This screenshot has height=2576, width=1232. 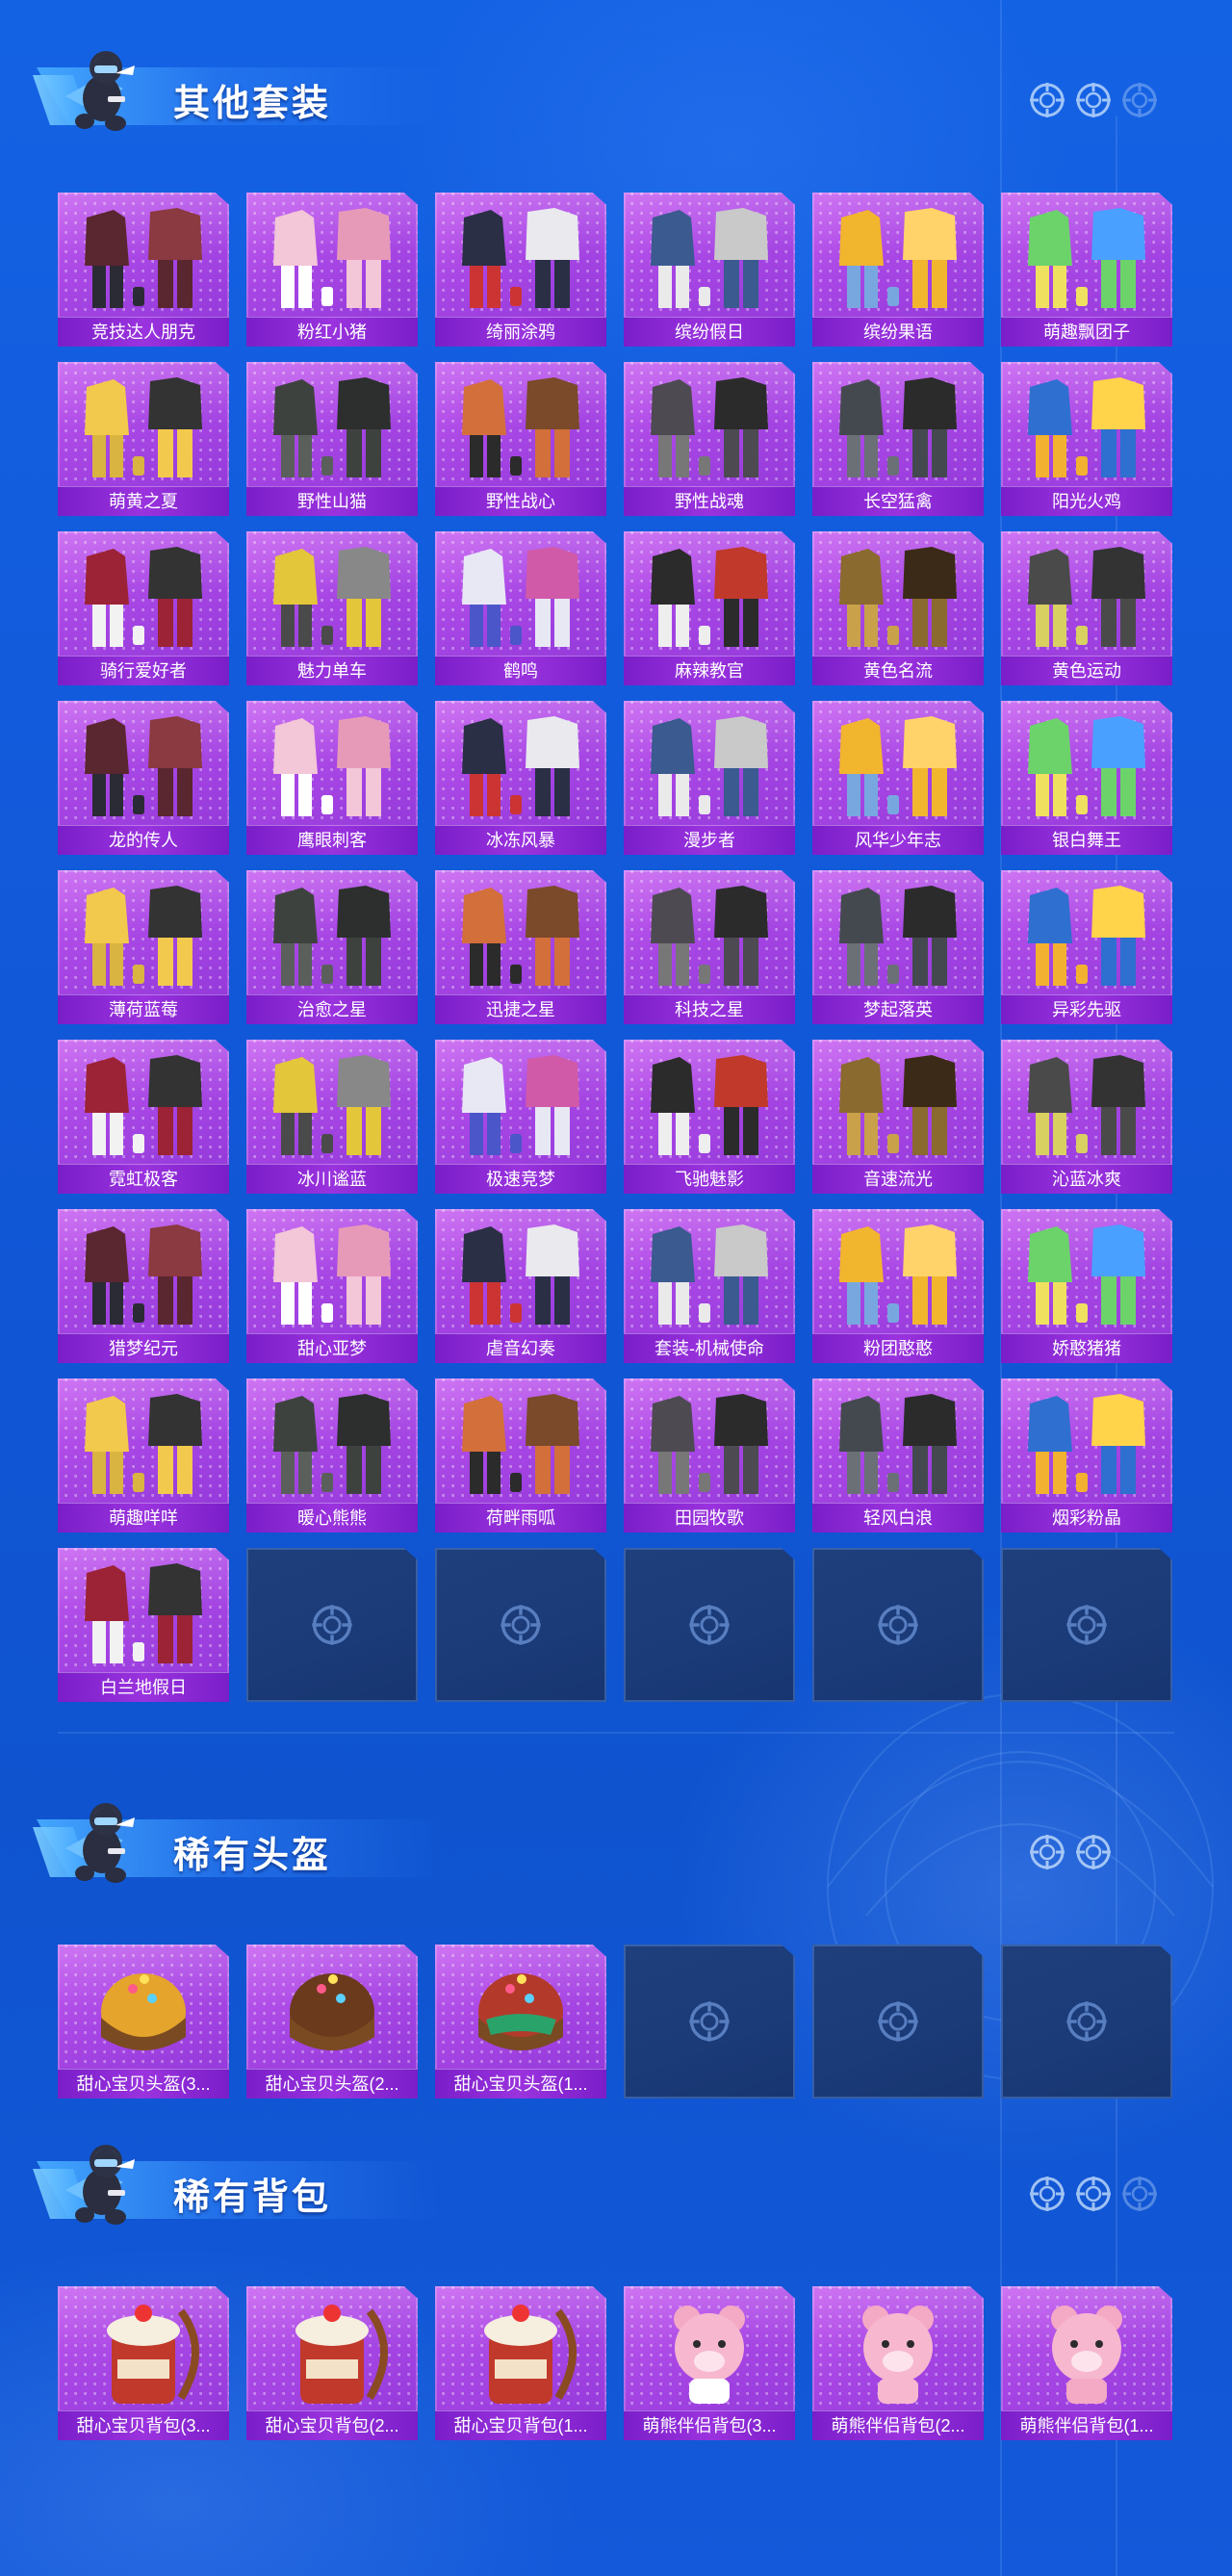 I want to click on item-card: 缤纷假日, so click(x=709, y=270).